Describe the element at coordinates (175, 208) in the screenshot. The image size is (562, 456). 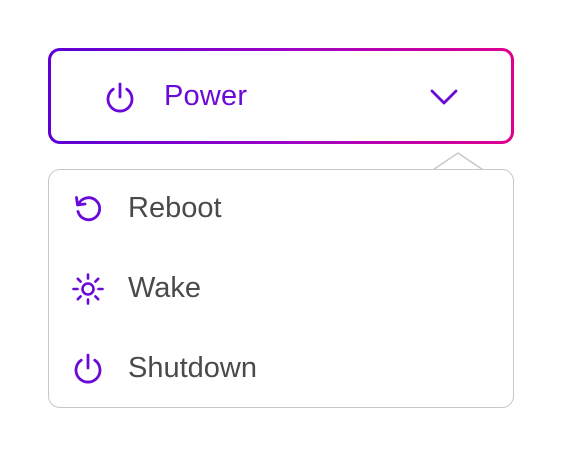
I see `menu-item-label: Reboot` at that location.